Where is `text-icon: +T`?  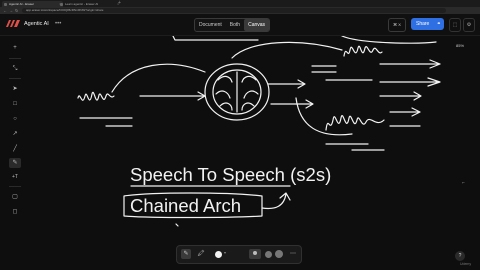 text-icon: +T is located at coordinates (15, 177).